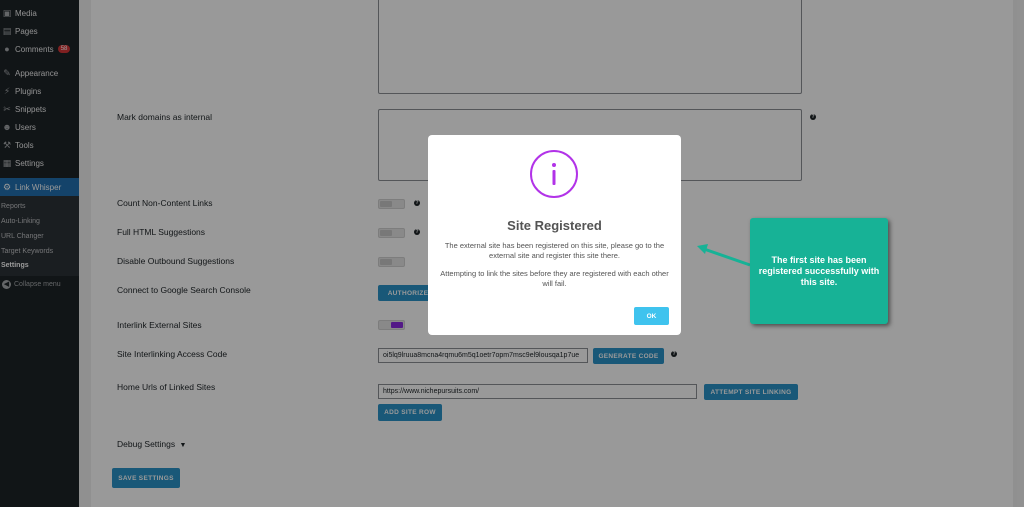 The width and height of the screenshot is (1024, 507). I want to click on ok-button: OK, so click(651, 316).